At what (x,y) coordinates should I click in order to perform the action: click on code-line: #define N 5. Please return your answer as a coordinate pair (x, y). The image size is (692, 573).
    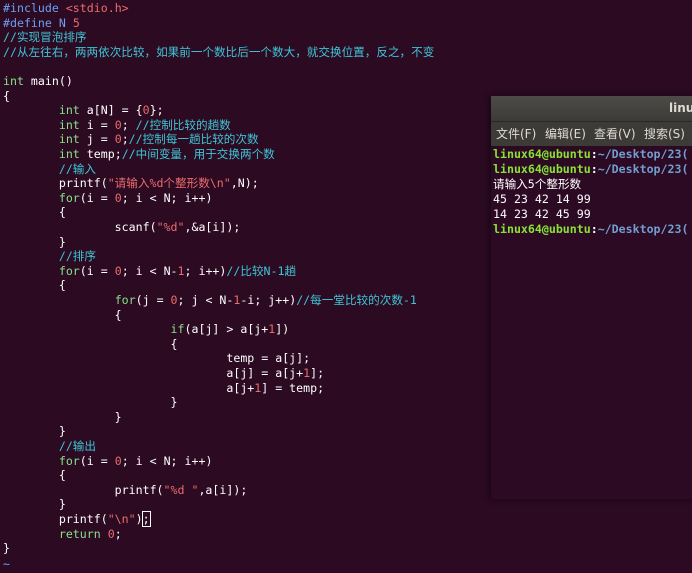
    Looking at the image, I should click on (41, 23).